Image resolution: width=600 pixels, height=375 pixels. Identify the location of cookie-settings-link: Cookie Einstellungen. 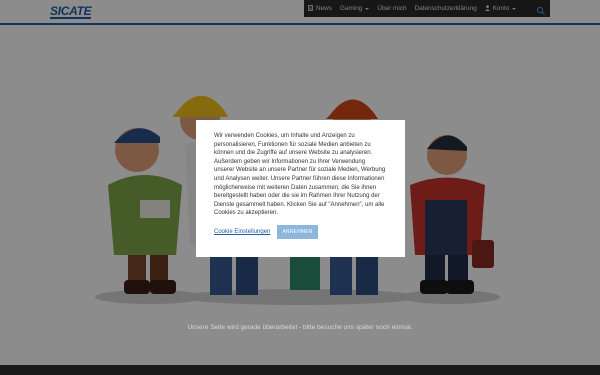
(242, 232).